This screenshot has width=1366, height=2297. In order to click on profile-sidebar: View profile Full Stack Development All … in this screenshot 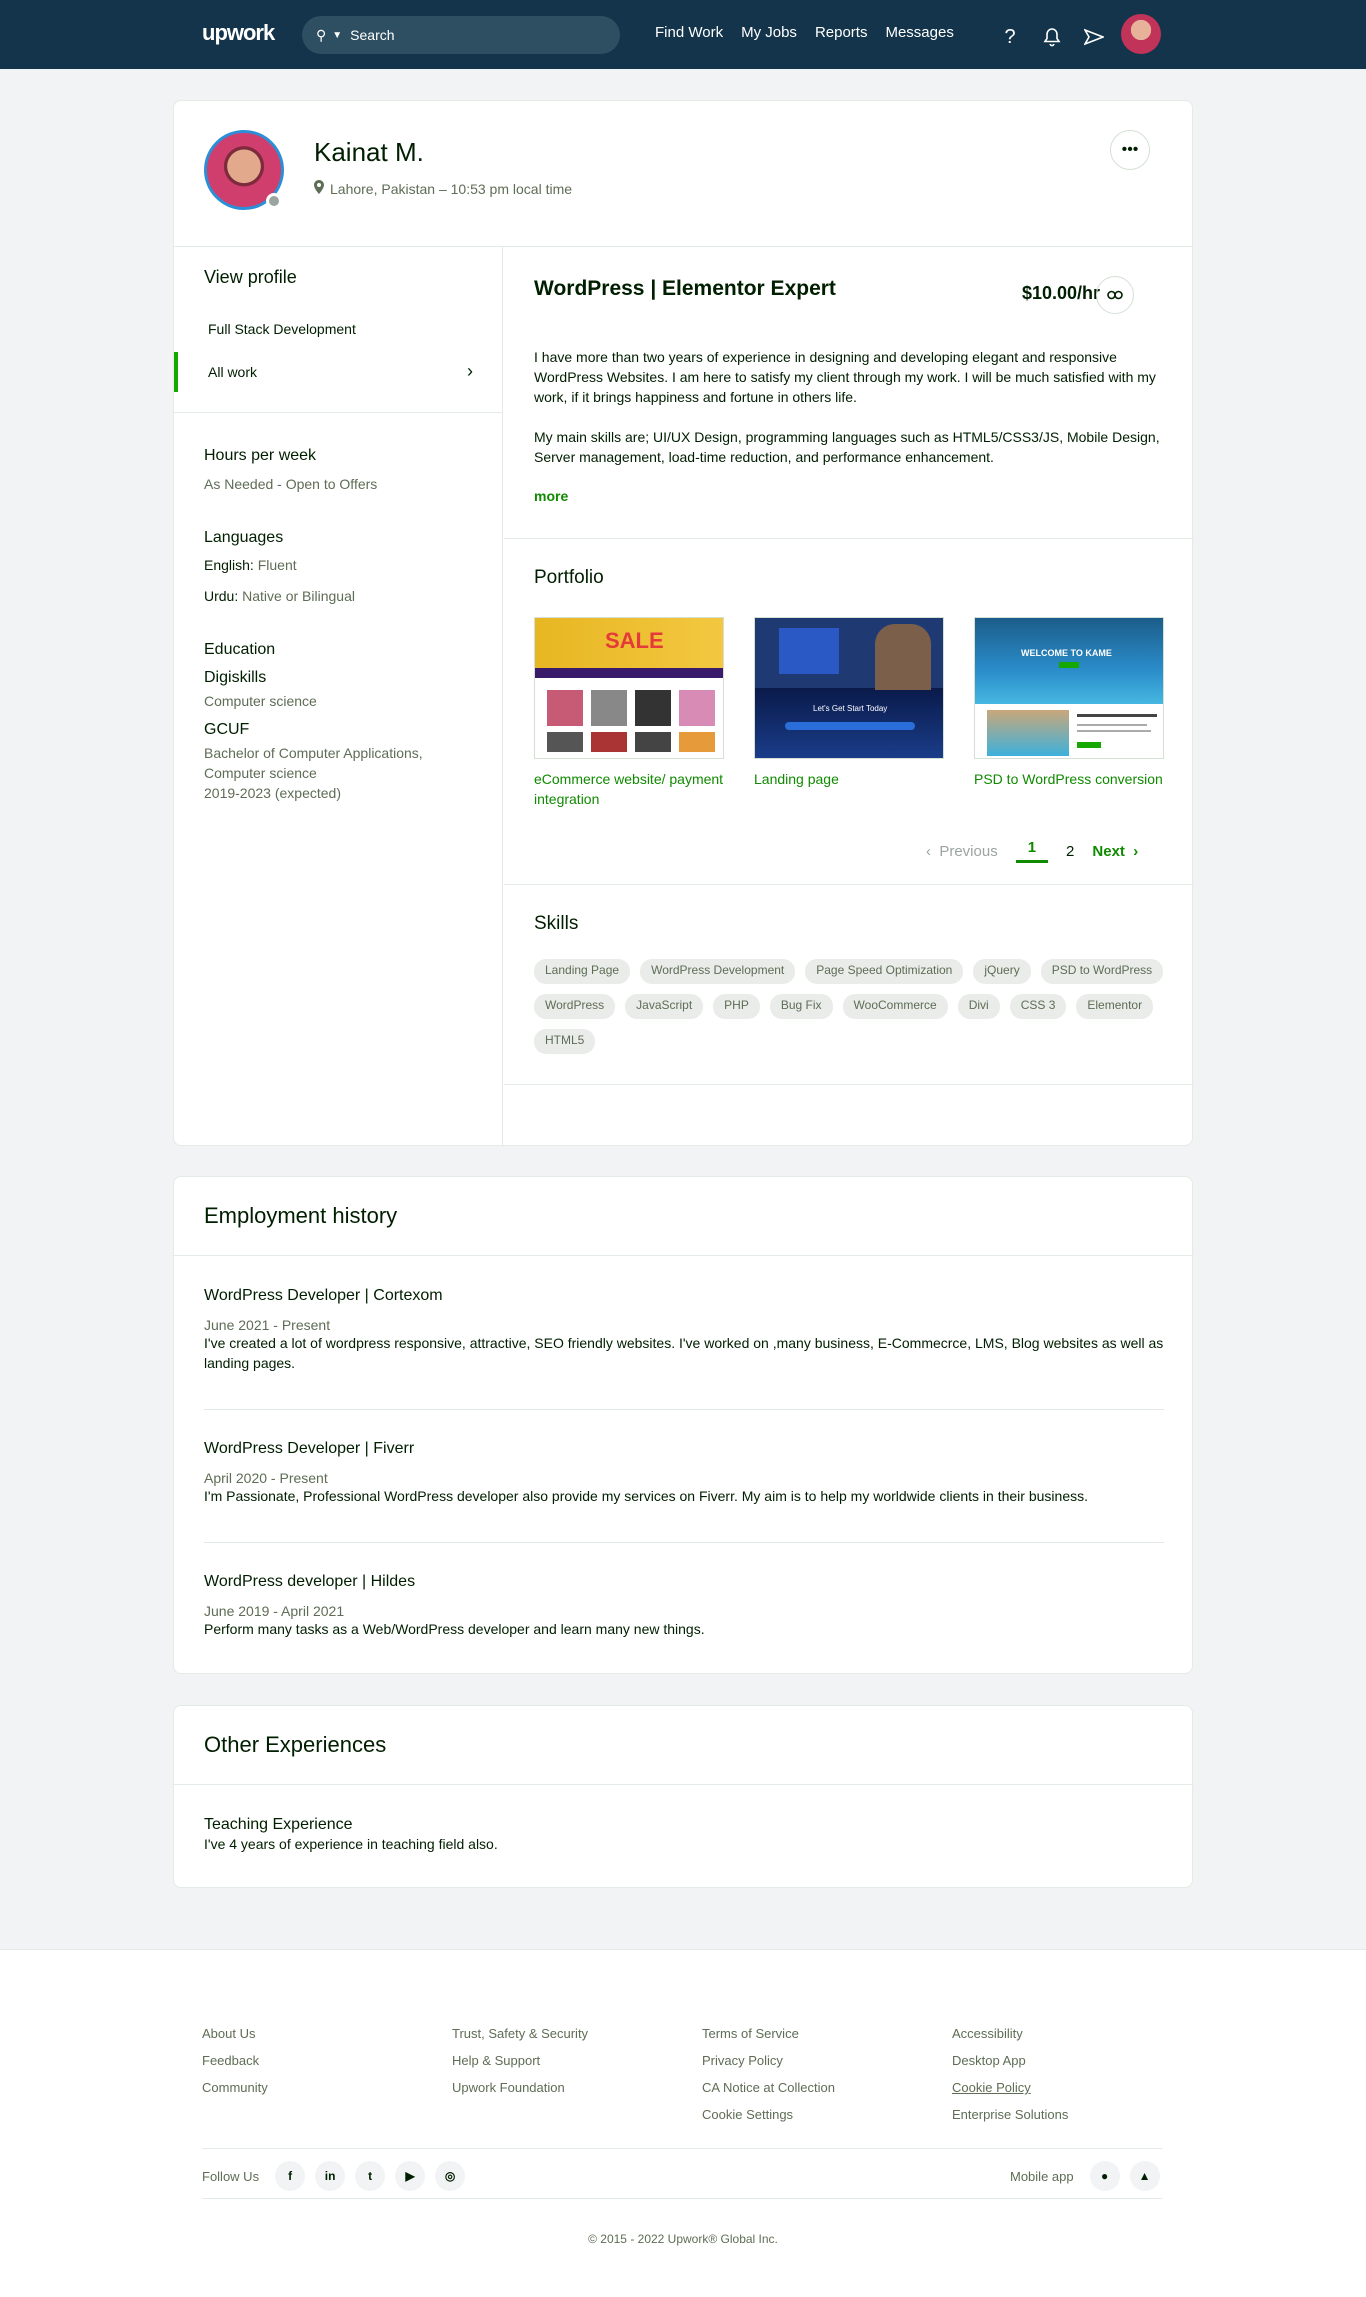, I will do `click(338, 697)`.